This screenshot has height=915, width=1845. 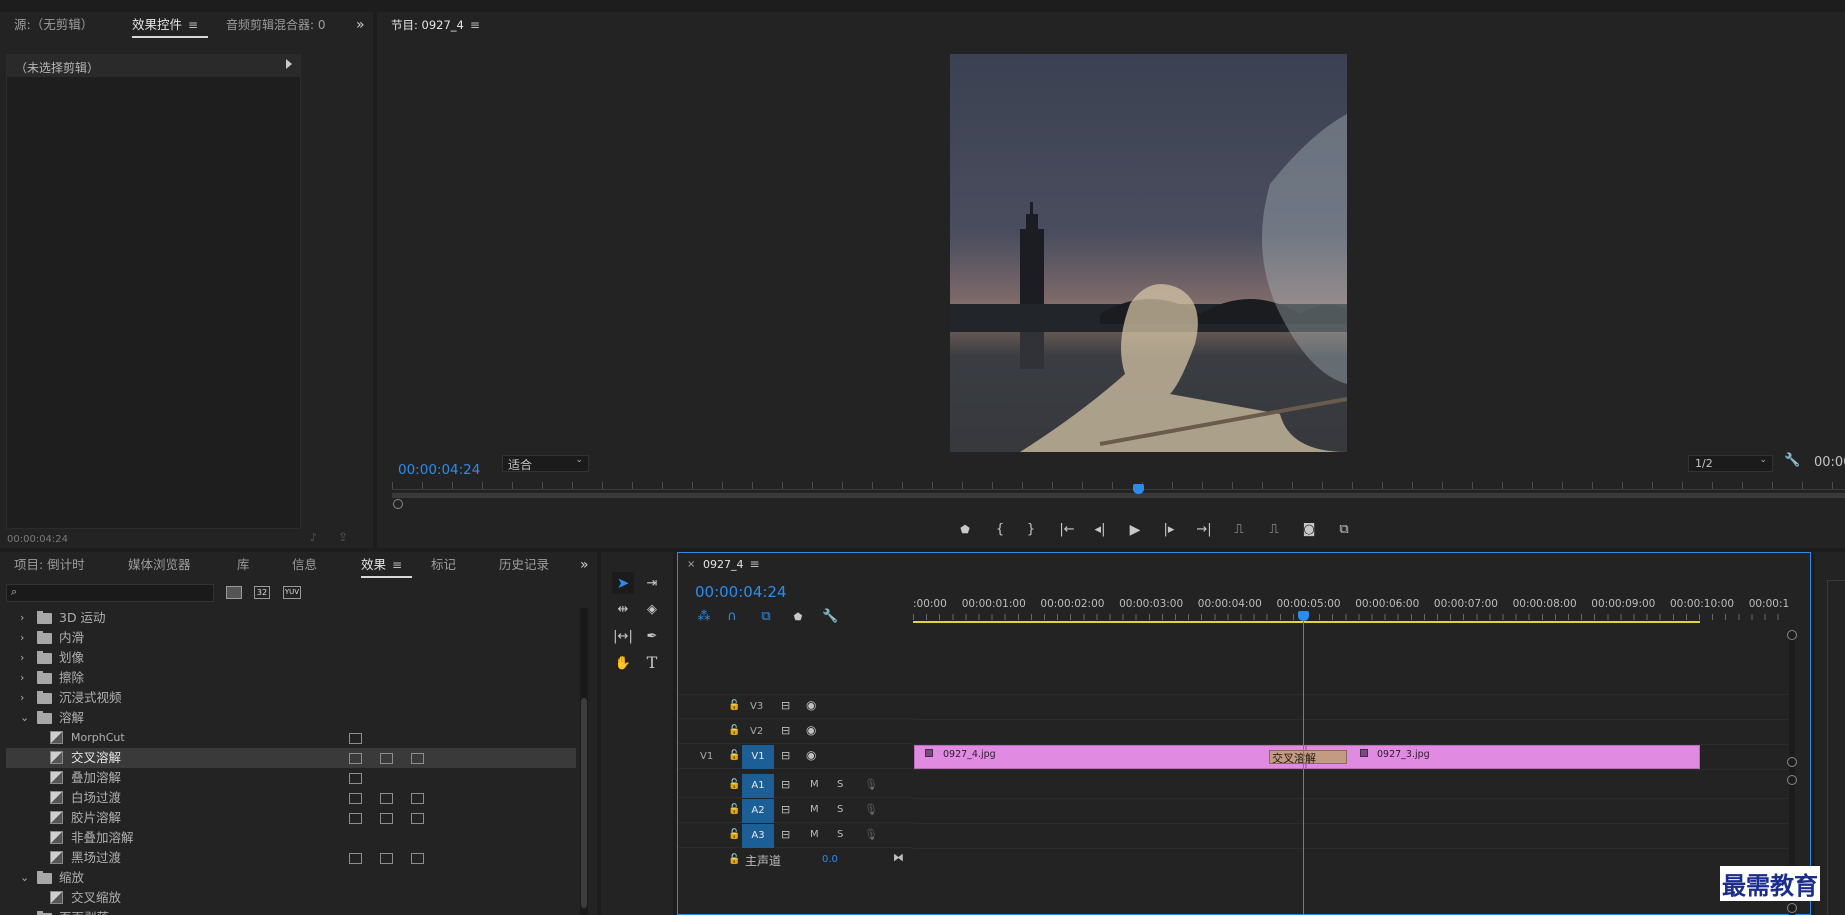 I want to click on transition-cross-dissolve: 交叉溶解, so click(x=1308, y=757).